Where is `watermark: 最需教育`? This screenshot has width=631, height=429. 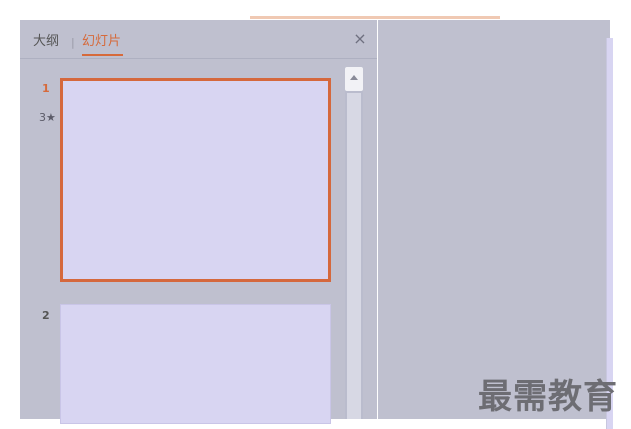 watermark: 最需教育 is located at coordinates (548, 397).